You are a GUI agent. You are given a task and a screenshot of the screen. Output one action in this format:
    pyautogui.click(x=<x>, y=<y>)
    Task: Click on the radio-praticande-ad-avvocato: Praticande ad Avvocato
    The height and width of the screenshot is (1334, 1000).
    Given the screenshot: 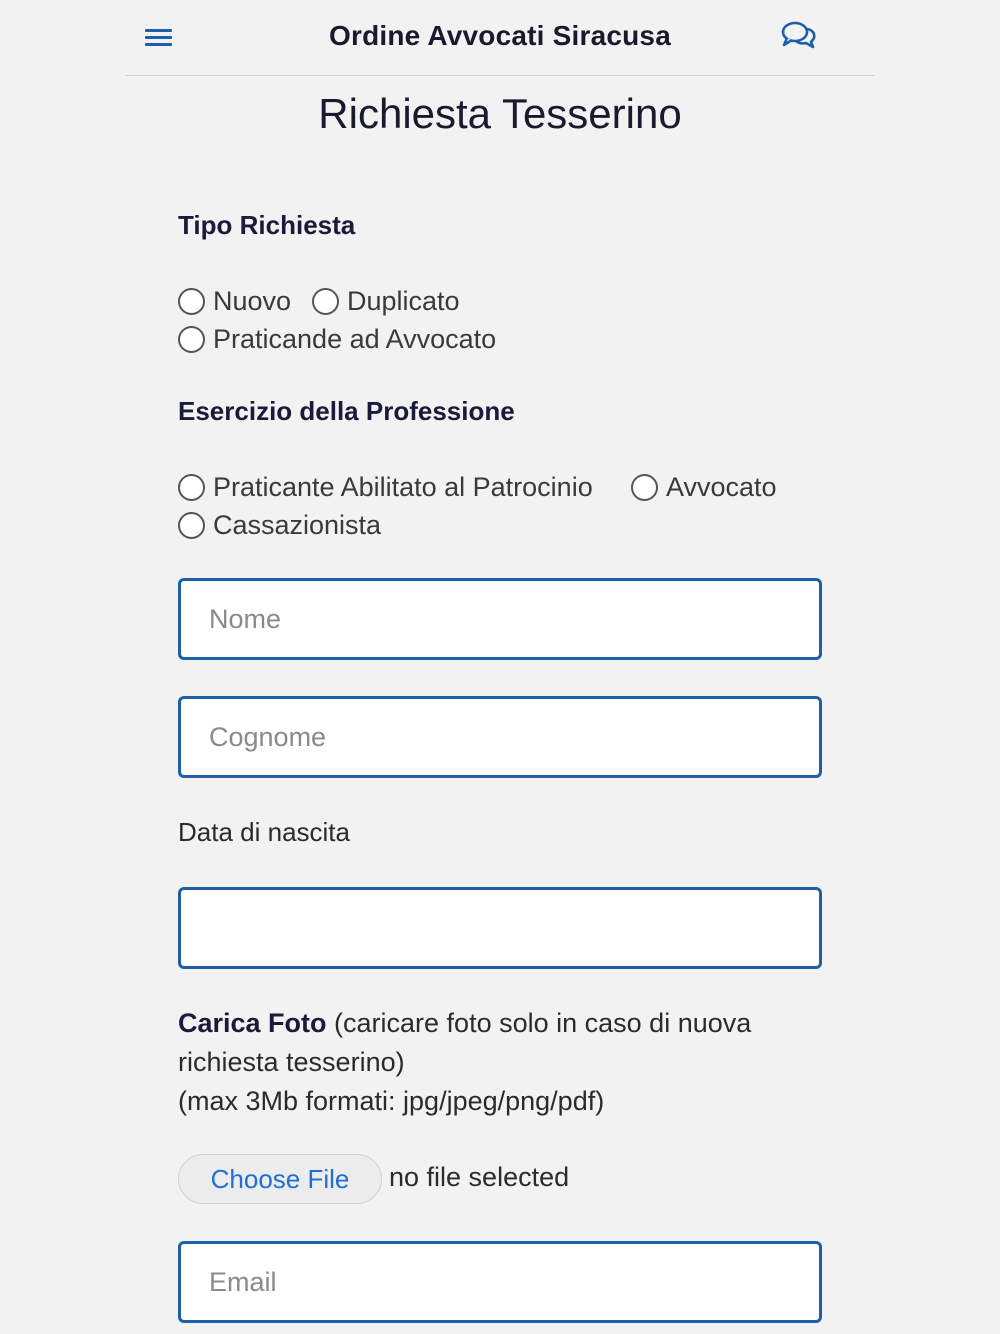 What is the action you would take?
    pyautogui.click(x=337, y=339)
    